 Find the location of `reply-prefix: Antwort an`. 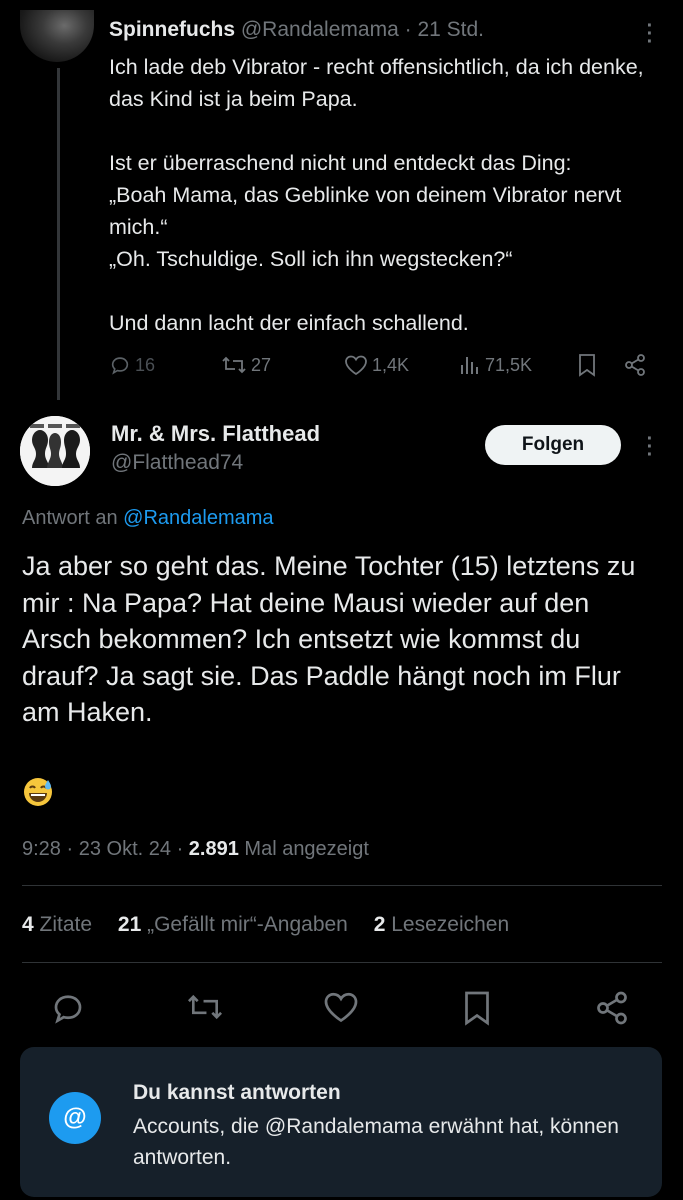

reply-prefix: Antwort an is located at coordinates (70, 518).